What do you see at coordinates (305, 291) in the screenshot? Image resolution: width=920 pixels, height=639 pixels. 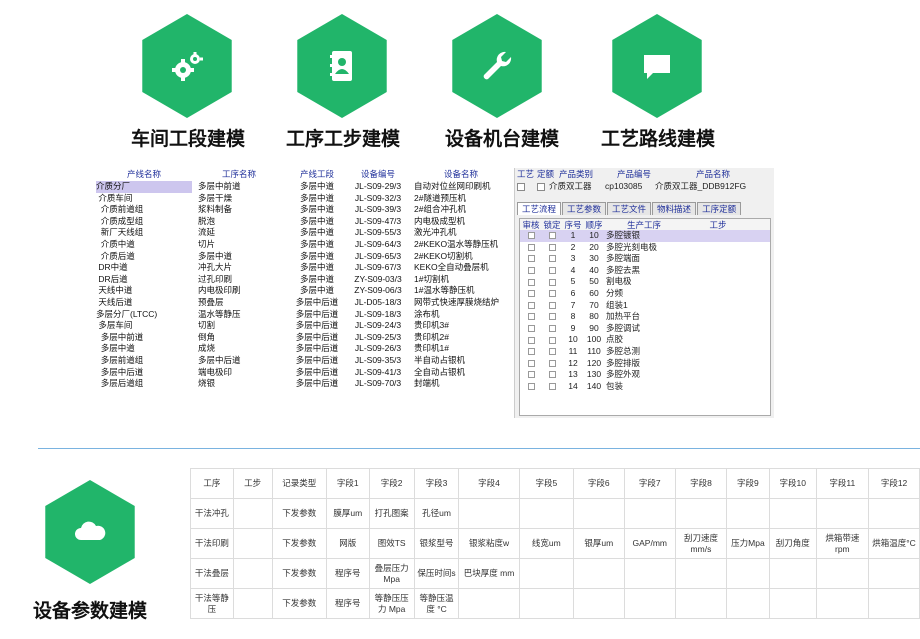 I see `table-row: 天线中道 内电极印刷 多层中道 ZY-S09-06/3 1#温水等静压机` at bounding box center [305, 291].